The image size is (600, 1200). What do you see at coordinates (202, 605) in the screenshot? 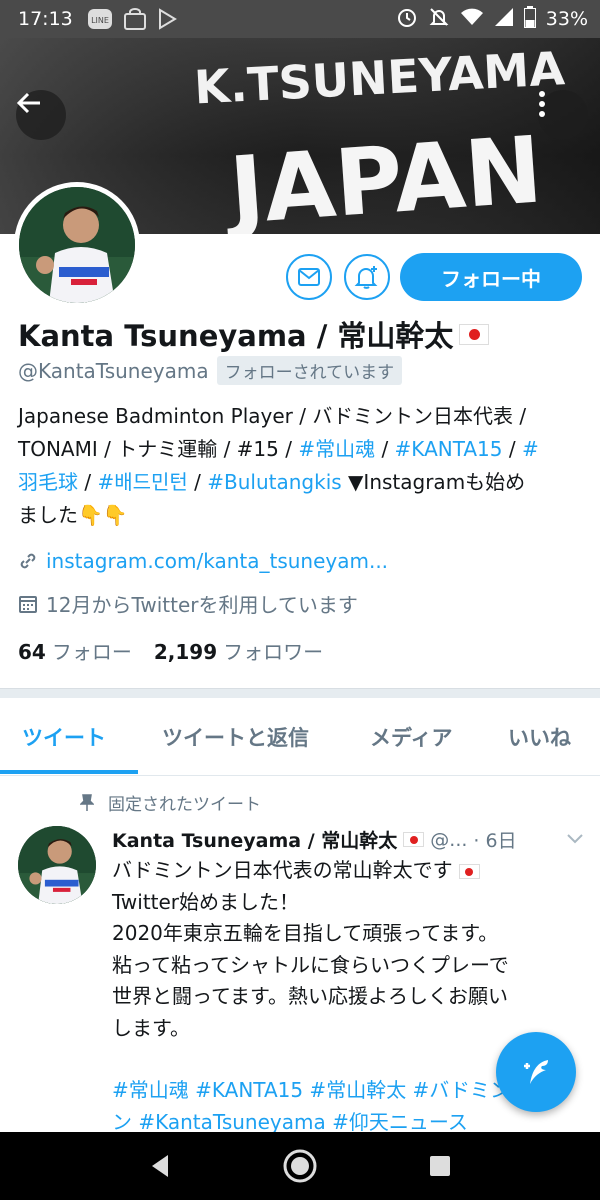
I see `joined-date: 12月からTwitterを利用しています` at bounding box center [202, 605].